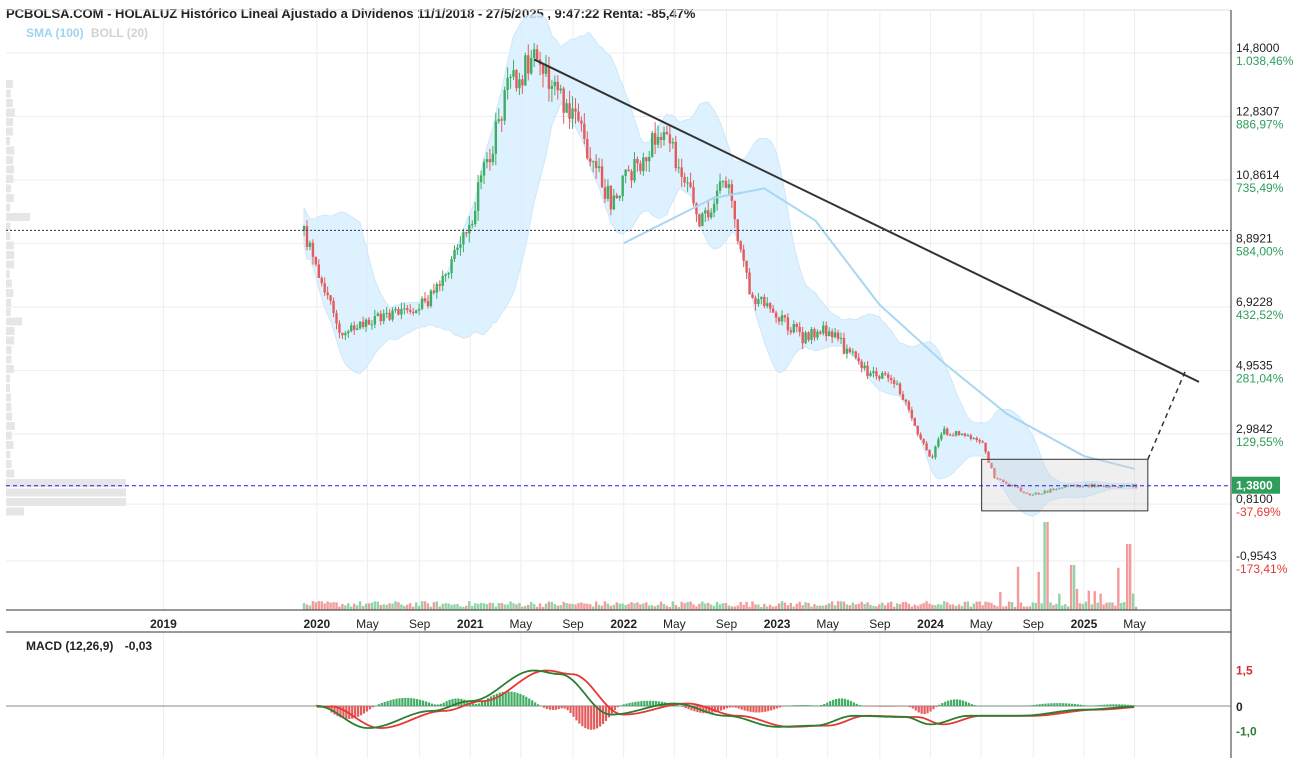  I want to click on x-tick-label: 2021, so click(470, 624).